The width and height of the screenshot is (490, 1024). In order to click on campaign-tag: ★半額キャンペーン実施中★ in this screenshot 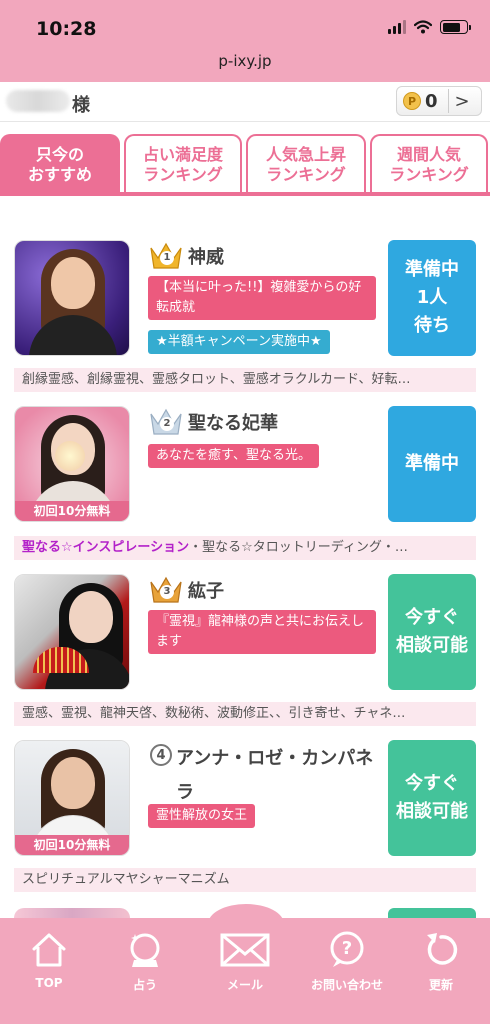, I will do `click(239, 342)`.